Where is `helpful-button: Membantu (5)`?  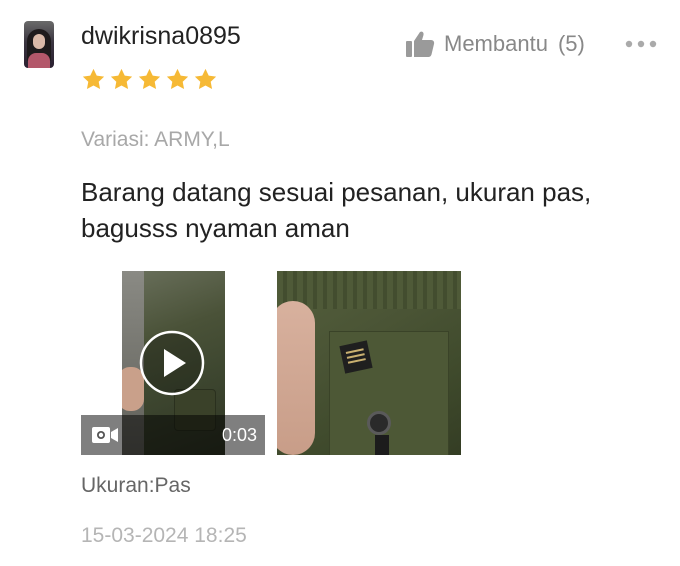
helpful-button: Membantu (5) is located at coordinates (495, 44).